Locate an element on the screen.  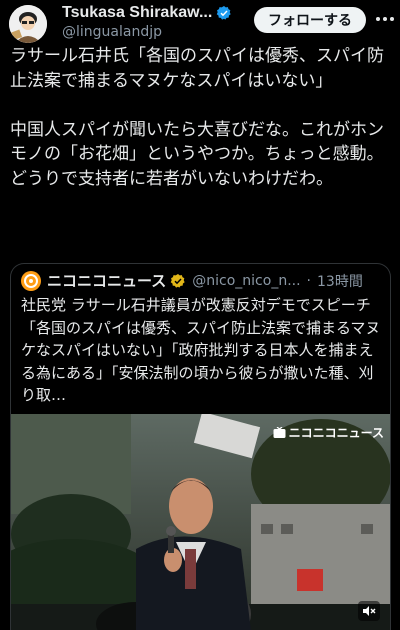
post-header: Tsukasa Shirakaw... @lingualandjp フォローする is located at coordinates (200, 22).